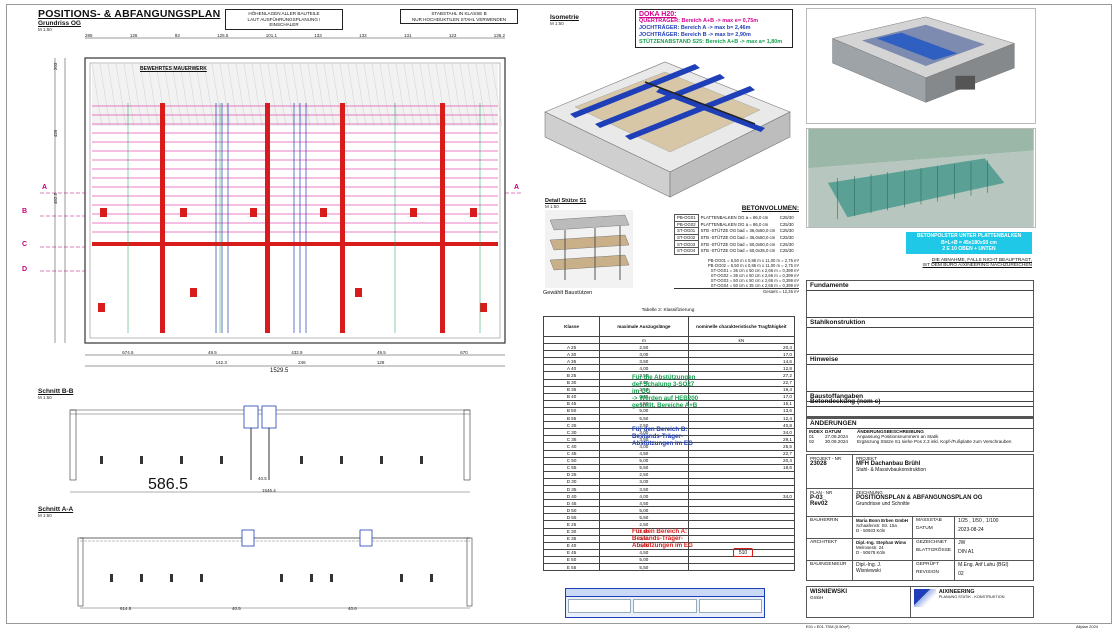  Describe the element at coordinates (297, 352) in the screenshot. I see `dim-label: 432.9` at that location.